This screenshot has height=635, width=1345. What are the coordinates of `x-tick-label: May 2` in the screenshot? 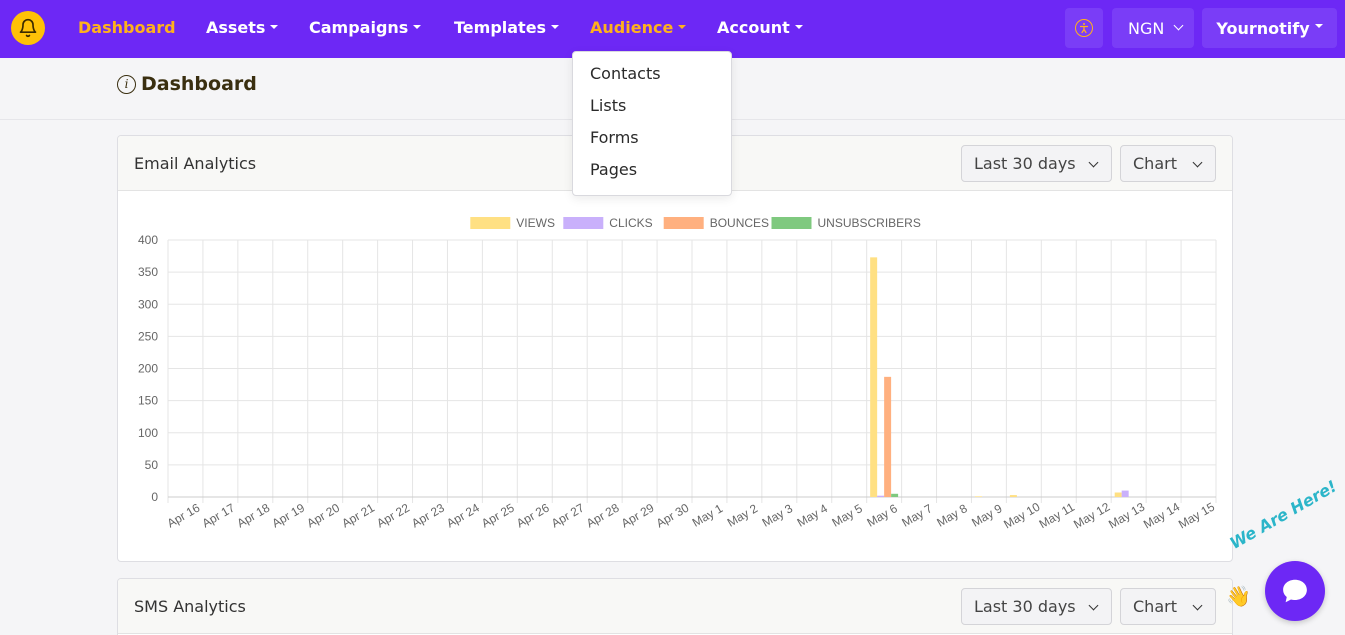 It's located at (743, 515).